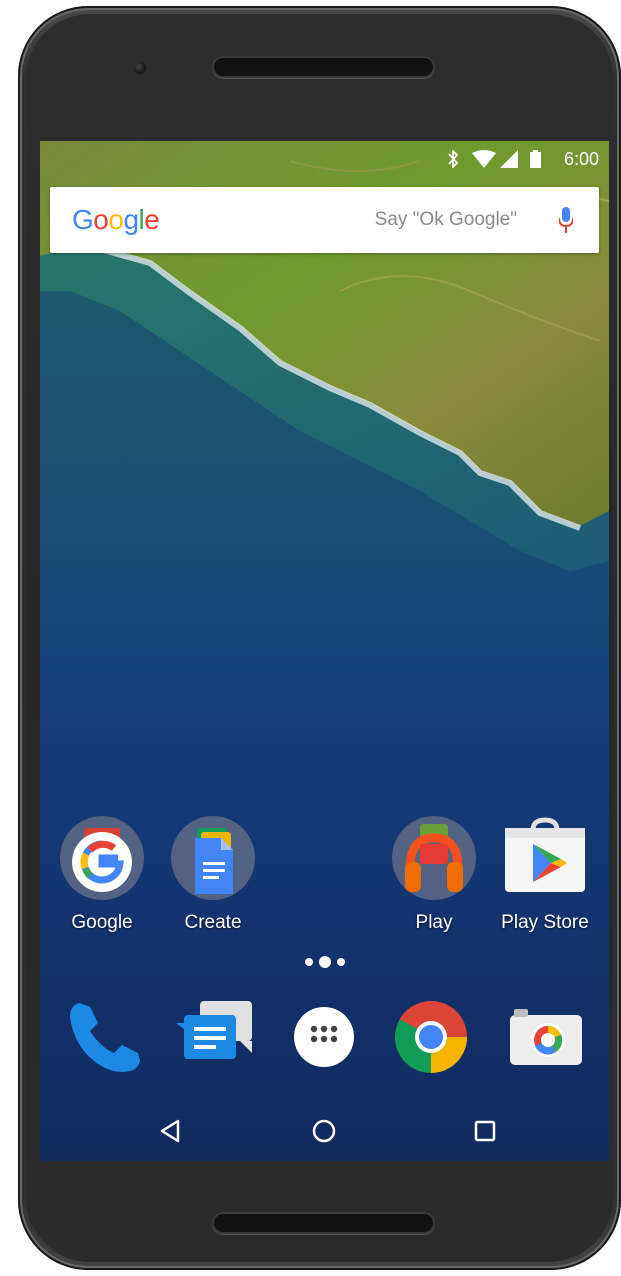 The width and height of the screenshot is (621, 1276). What do you see at coordinates (213, 922) in the screenshot?
I see `app-label: Create` at bounding box center [213, 922].